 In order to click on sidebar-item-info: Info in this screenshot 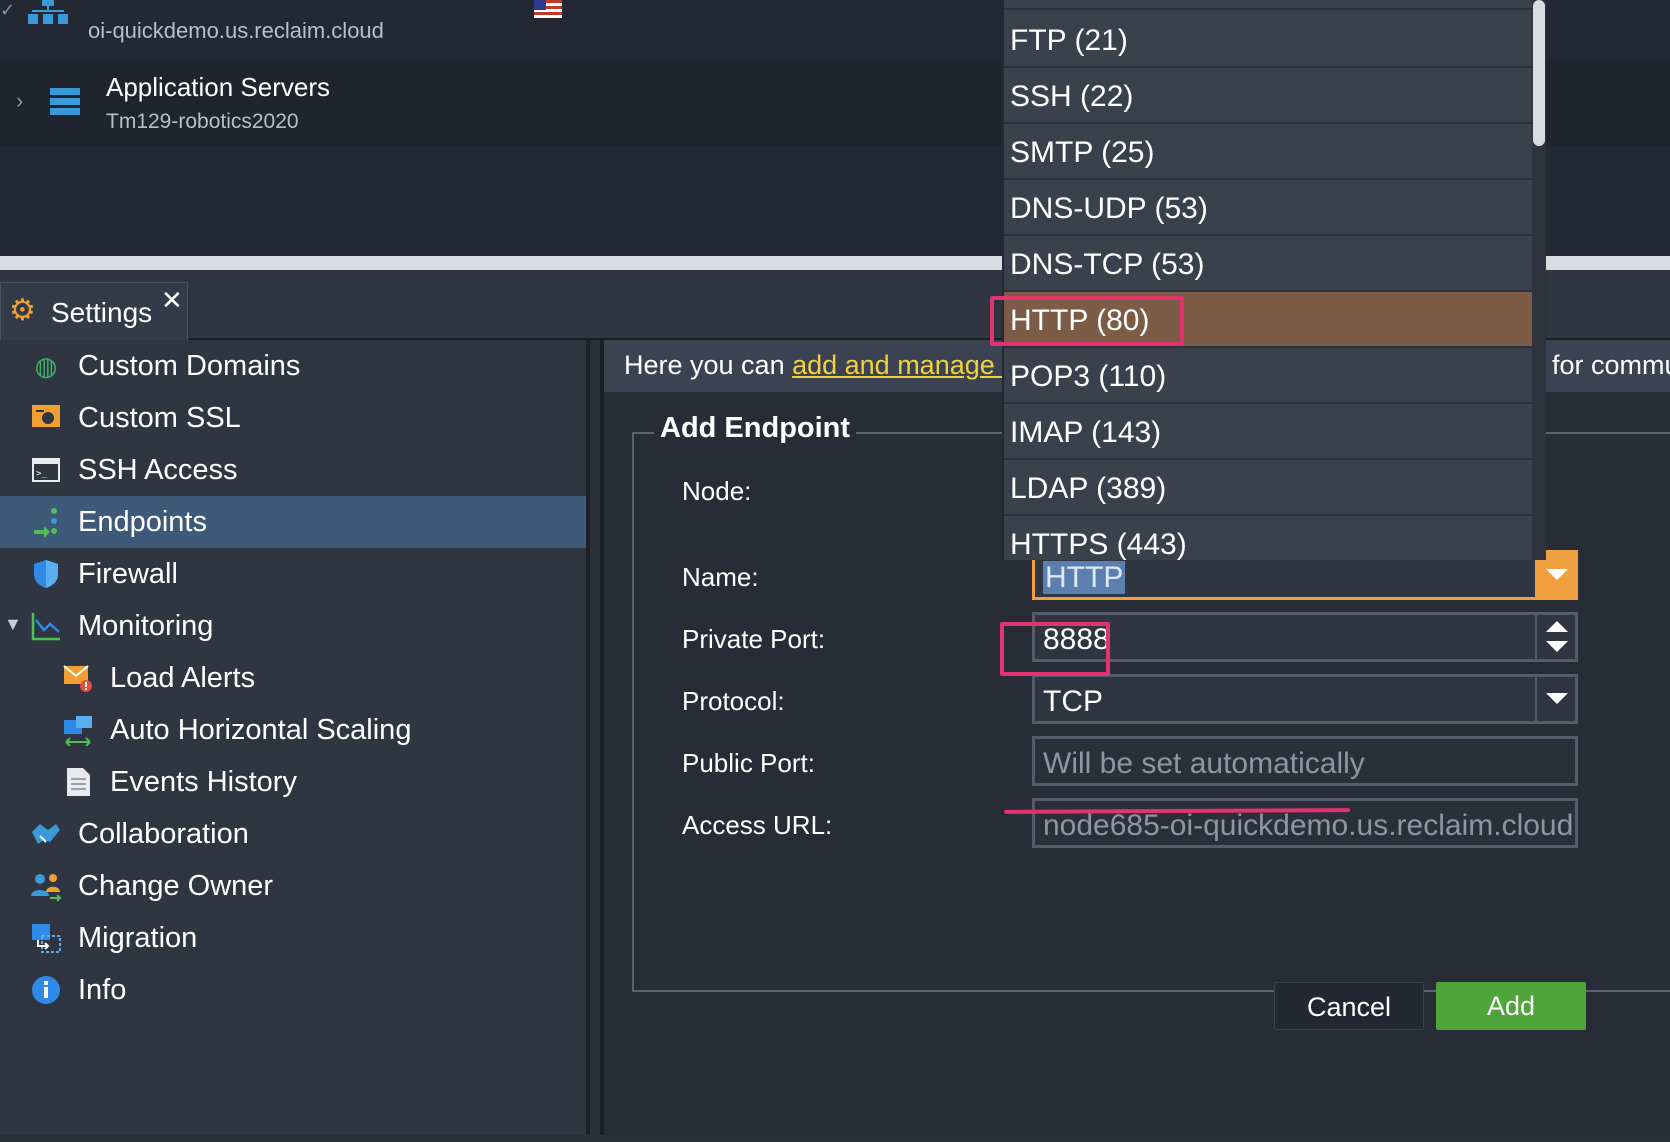, I will do `click(293, 990)`.